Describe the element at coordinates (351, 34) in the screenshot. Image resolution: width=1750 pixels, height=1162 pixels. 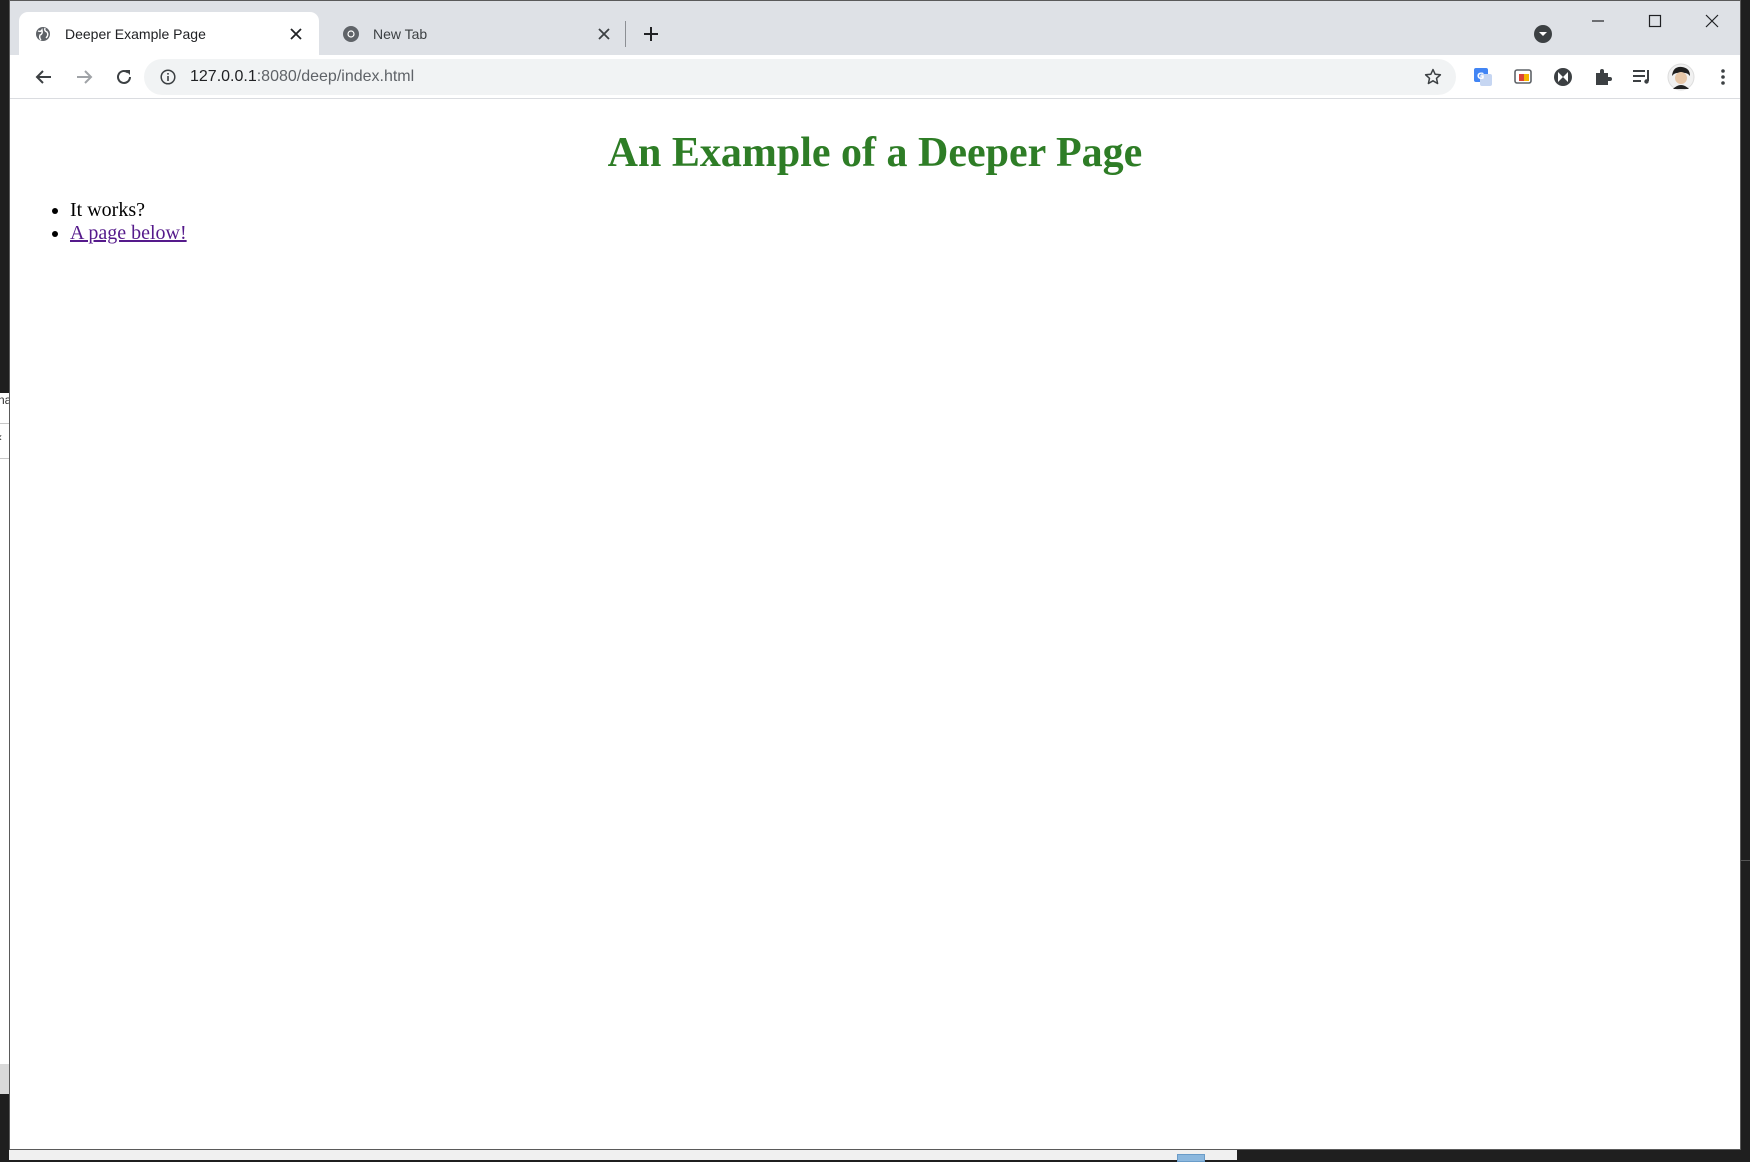
I see `chrome-icon` at that location.